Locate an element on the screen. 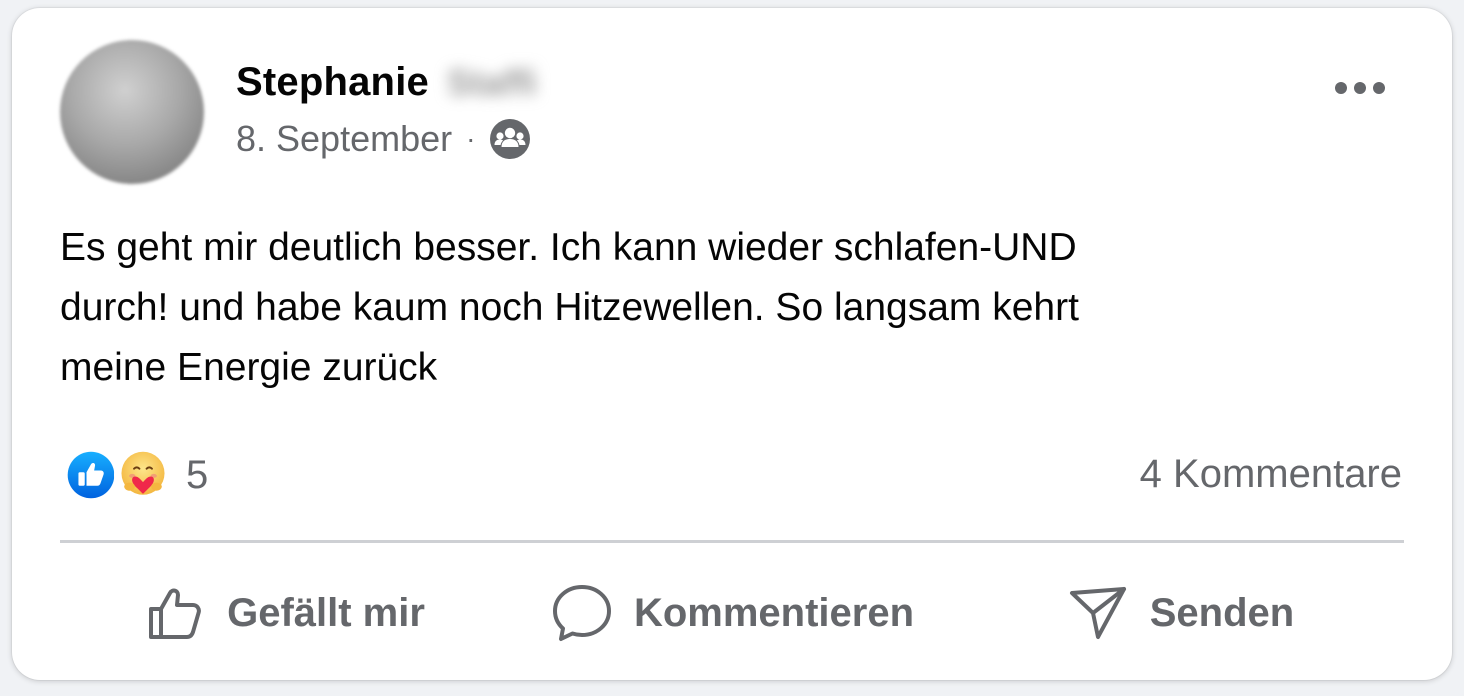  action-bar: Gefällt mir Kommentieren Senden is located at coordinates (732, 613).